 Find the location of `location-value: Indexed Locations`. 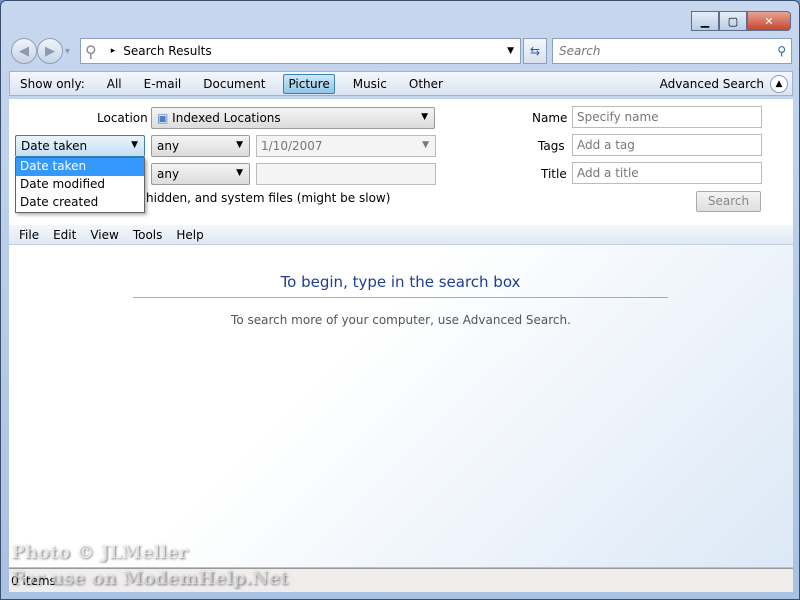

location-value: Indexed Locations is located at coordinates (226, 118).